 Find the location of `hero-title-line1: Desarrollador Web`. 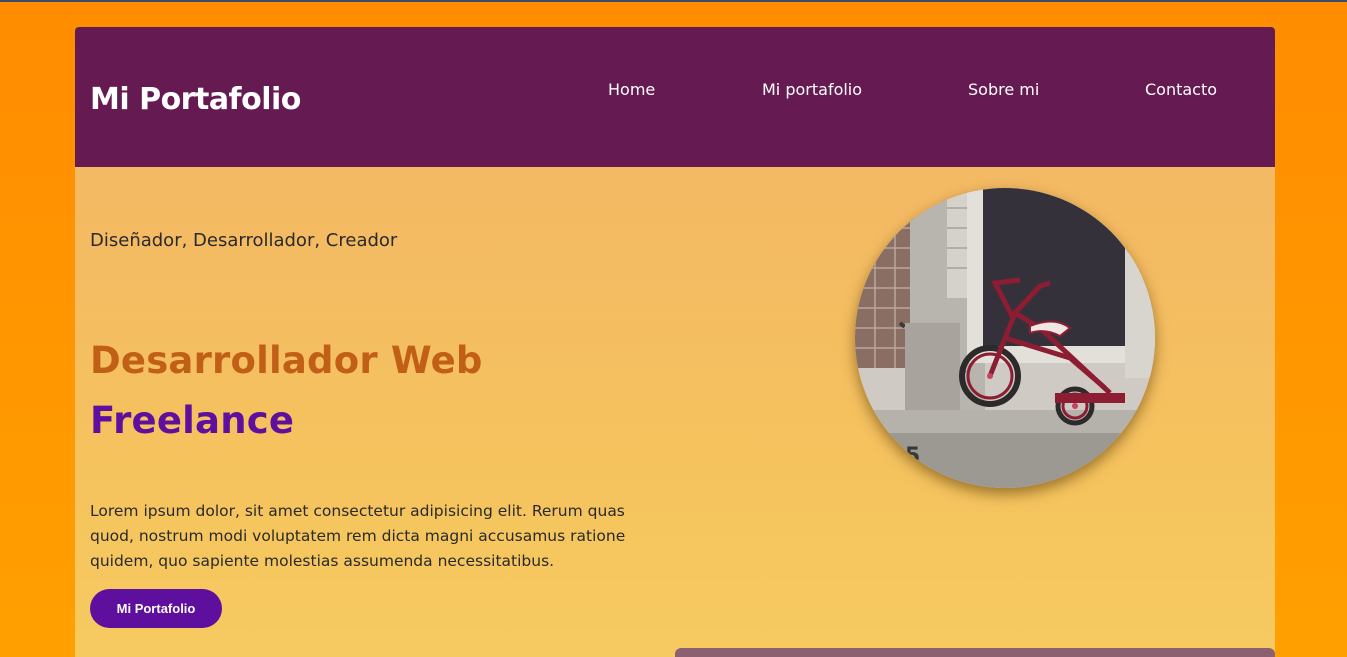

hero-title-line1: Desarrollador Web is located at coordinates (286, 360).